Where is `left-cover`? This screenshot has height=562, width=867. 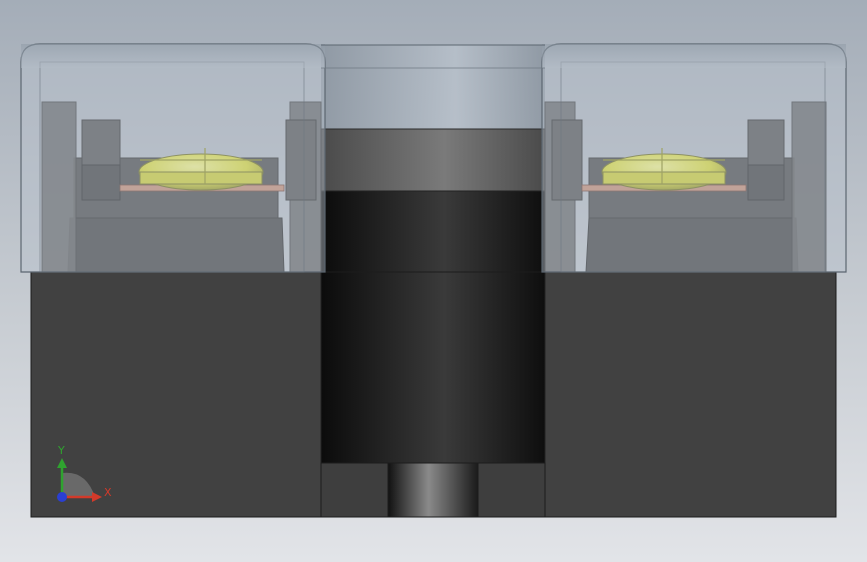 left-cover is located at coordinates (173, 158).